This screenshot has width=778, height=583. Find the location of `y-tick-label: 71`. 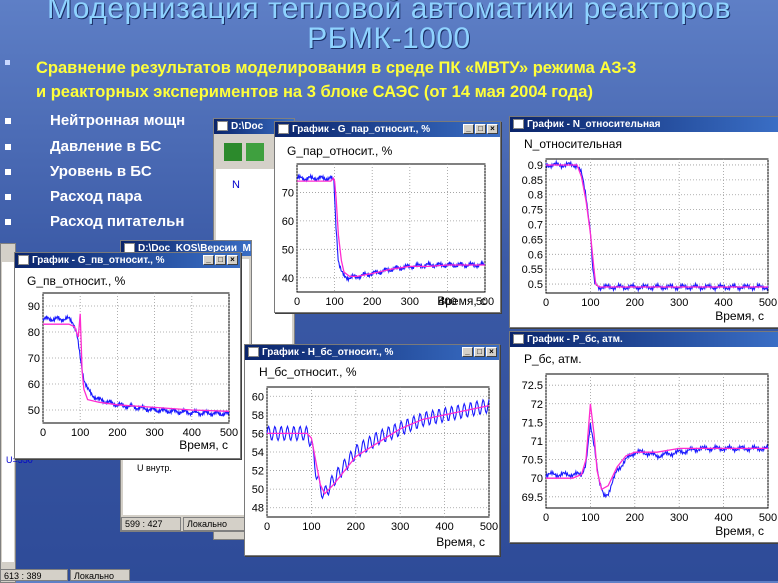

y-tick-label: 71 is located at coordinates (537, 442).